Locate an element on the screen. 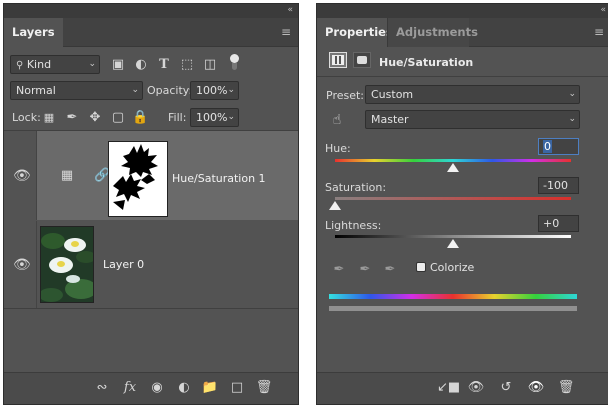 The image size is (608, 410). eyedropper-subtract-icon: ✒ is located at coordinates (390, 270).